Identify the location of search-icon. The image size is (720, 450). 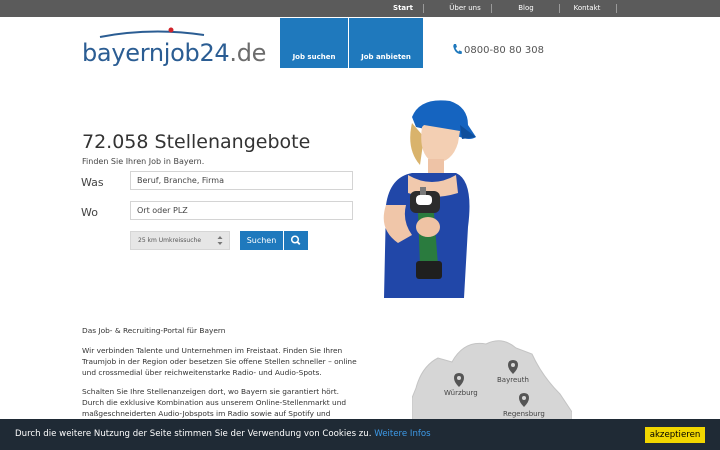
(295, 240).